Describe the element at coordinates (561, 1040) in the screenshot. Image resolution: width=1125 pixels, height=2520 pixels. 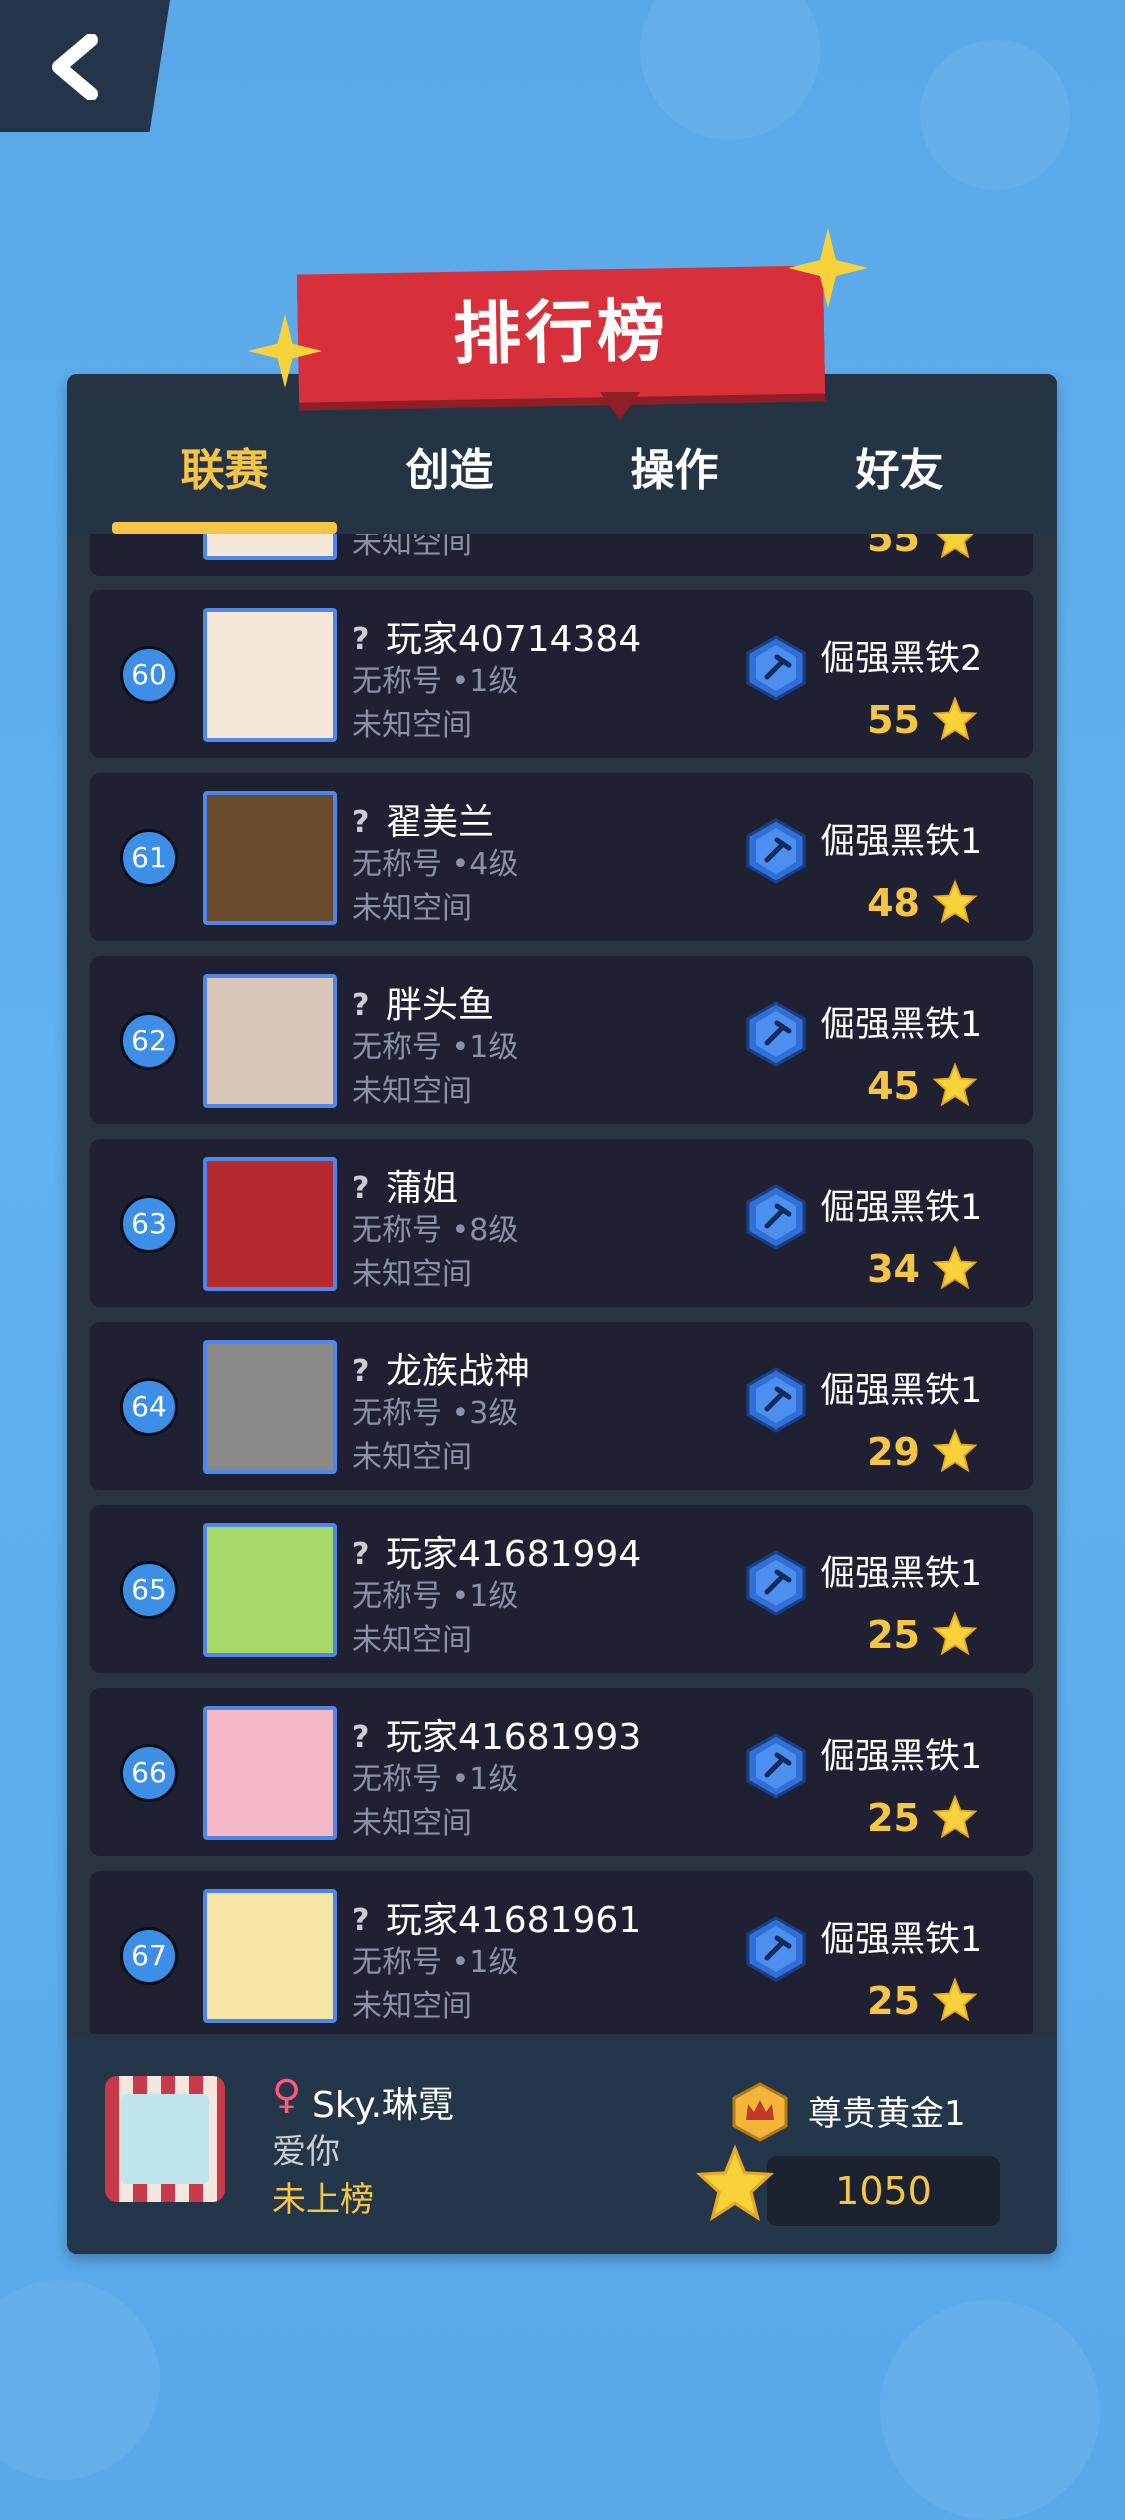
I see `list-item: 62? 胖头鱼 无称号 •1级 未知空间 倔强黑铁1 45` at that location.